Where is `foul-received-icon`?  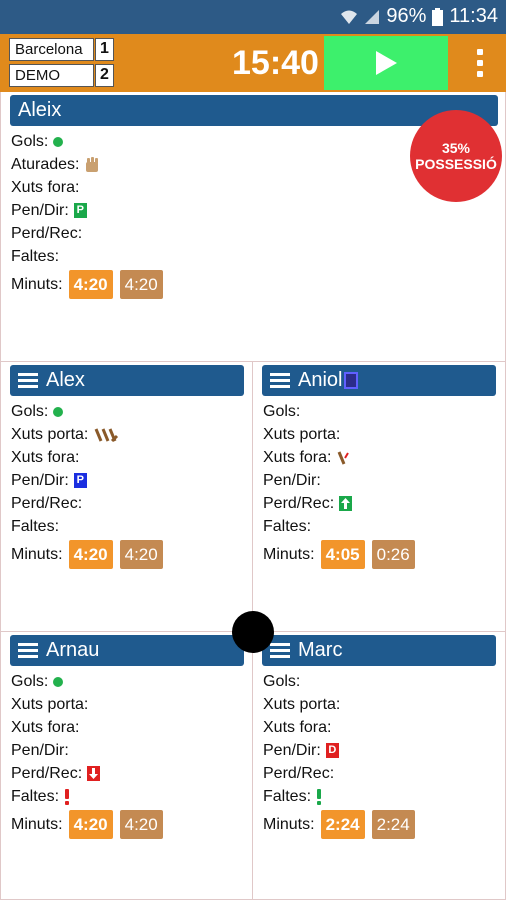
foul-received-icon is located at coordinates (319, 796).